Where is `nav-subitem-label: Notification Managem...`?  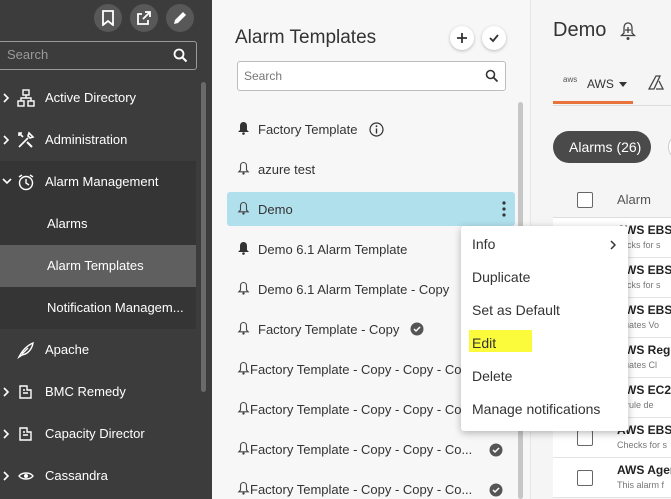 nav-subitem-label: Notification Managem... is located at coordinates (115, 307).